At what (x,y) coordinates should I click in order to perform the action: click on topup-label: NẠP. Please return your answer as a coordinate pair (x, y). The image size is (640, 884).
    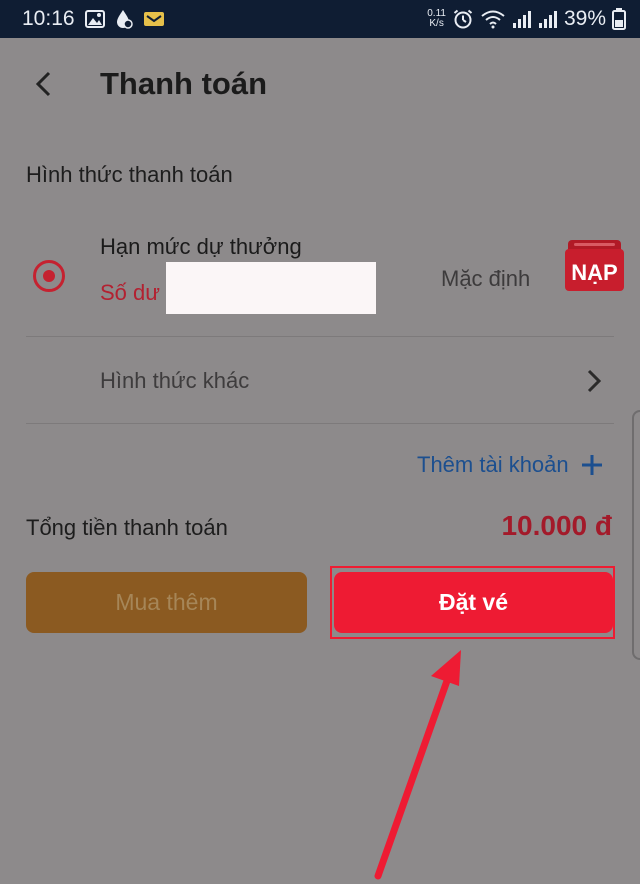
    Looking at the image, I should click on (594, 272).